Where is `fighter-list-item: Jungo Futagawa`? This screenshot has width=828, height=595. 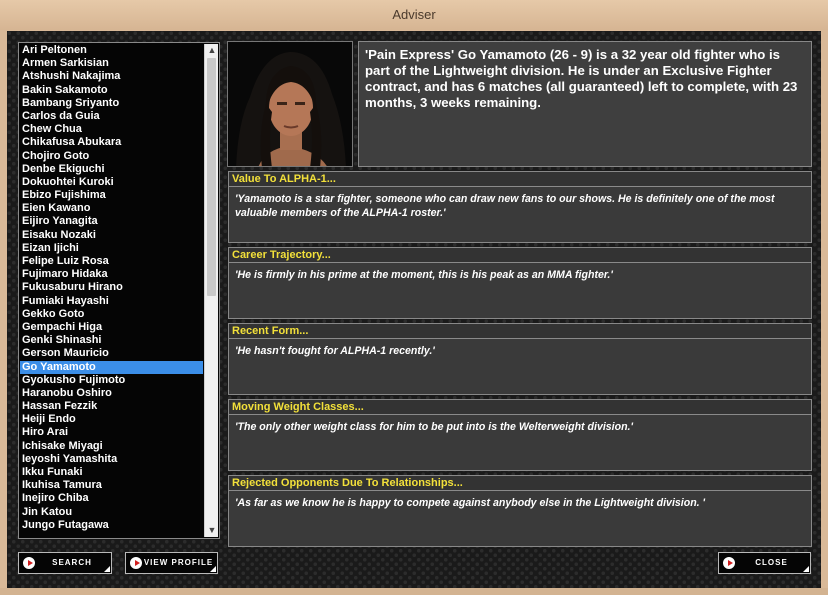 fighter-list-item: Jungo Futagawa is located at coordinates (111, 525).